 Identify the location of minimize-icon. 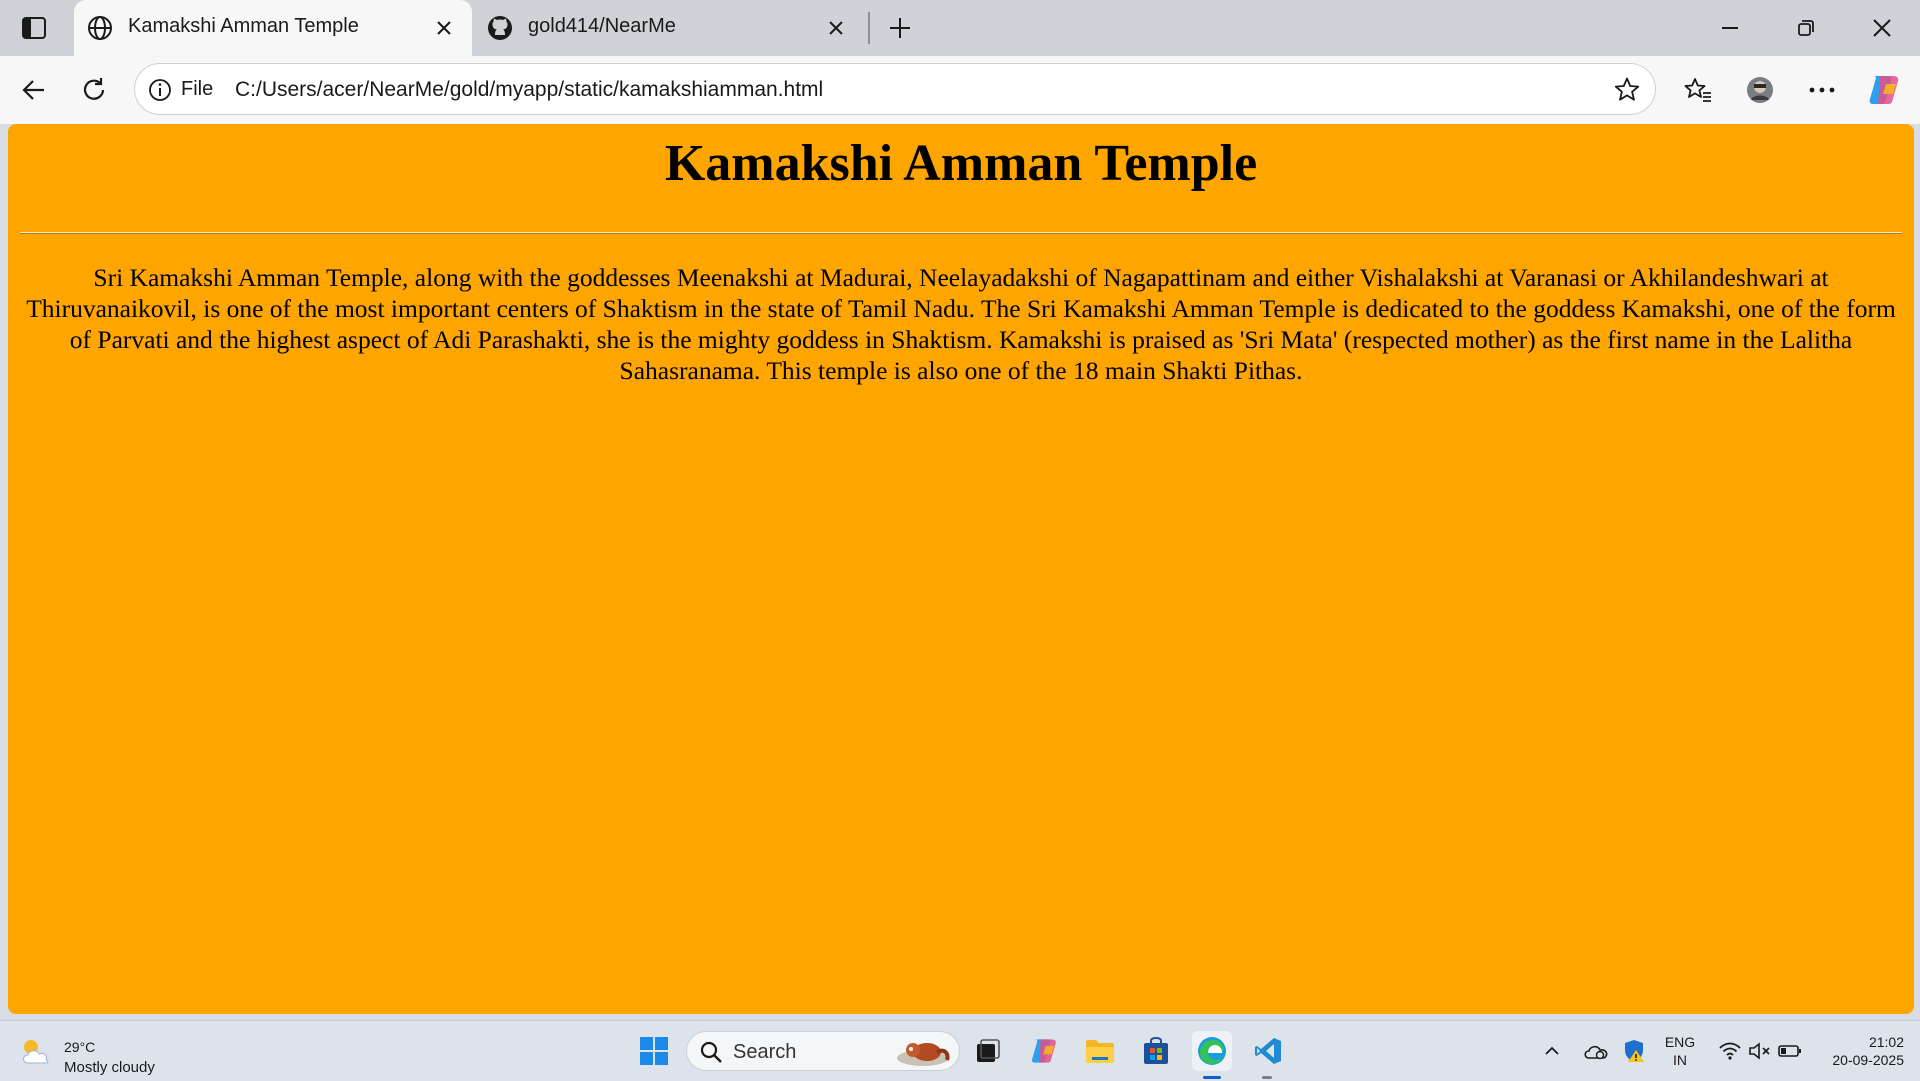
(1730, 28).